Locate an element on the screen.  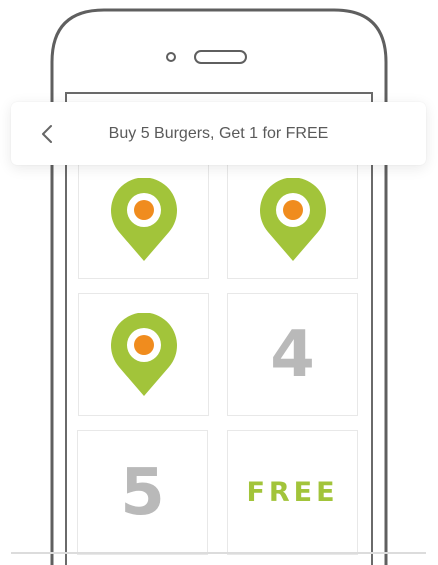
stamp-tile-4: 4 is located at coordinates (292, 354).